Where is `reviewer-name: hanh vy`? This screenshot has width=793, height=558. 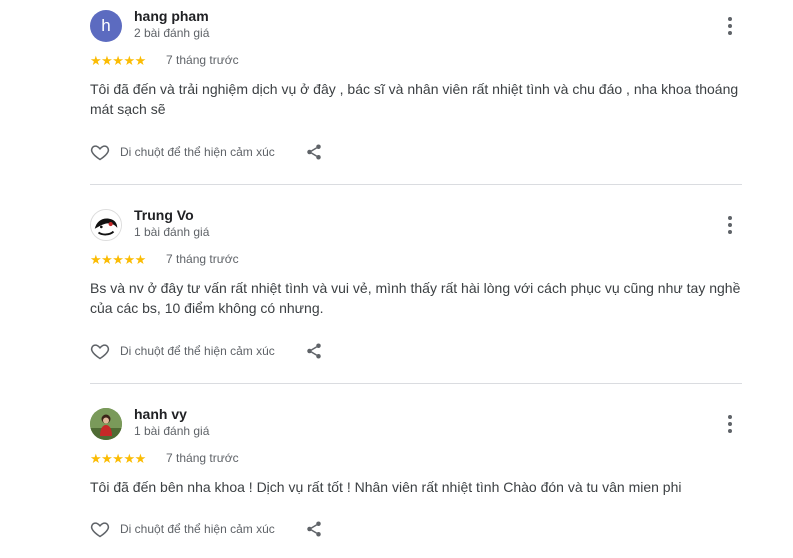 reviewer-name: hanh vy is located at coordinates (160, 414).